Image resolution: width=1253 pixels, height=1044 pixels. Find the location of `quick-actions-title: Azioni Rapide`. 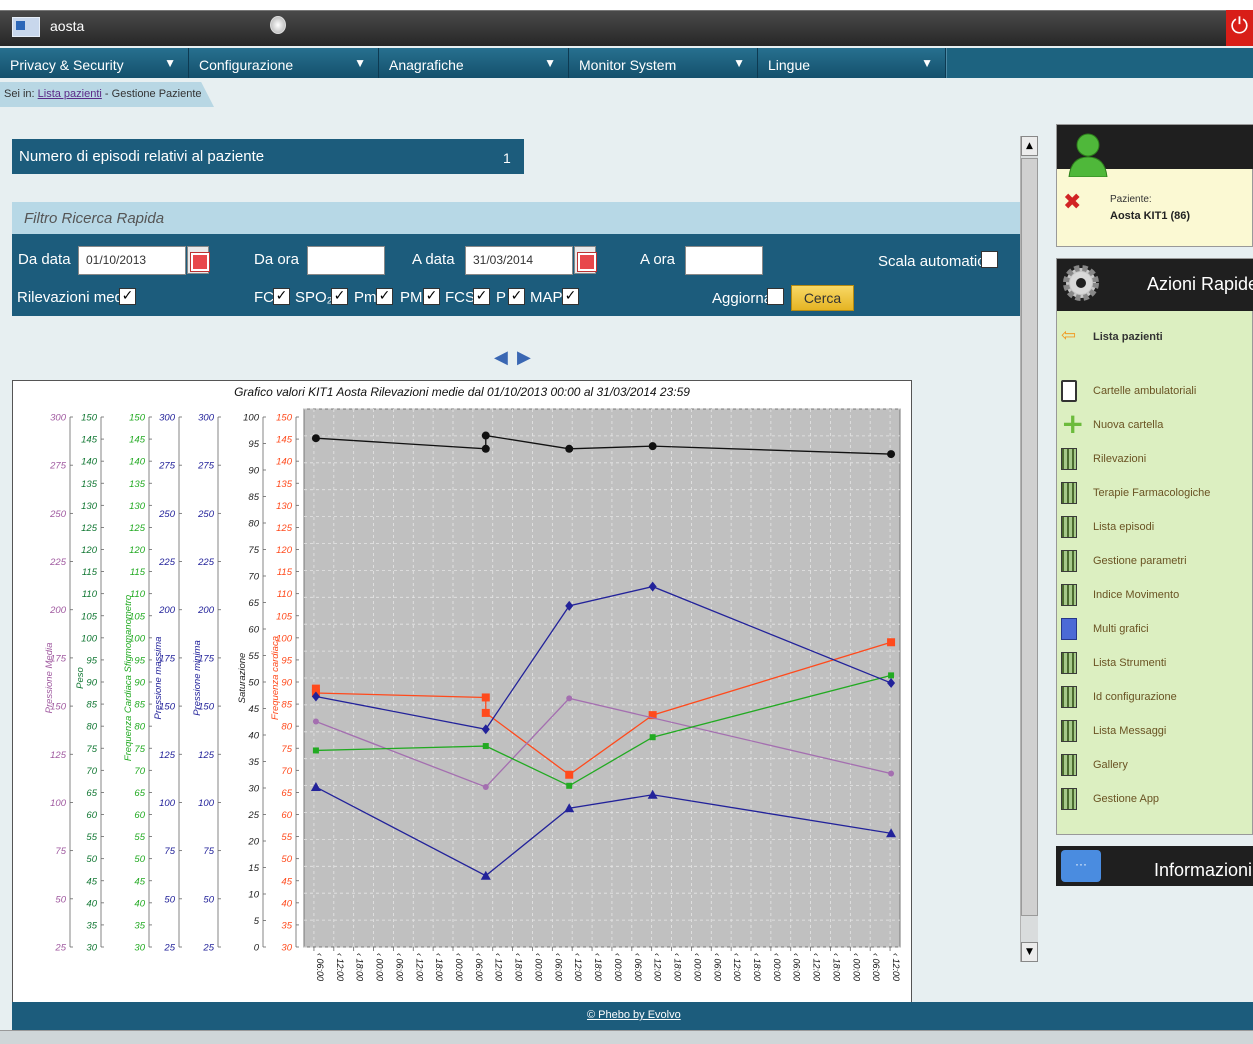

quick-actions-title: Azioni Rapide is located at coordinates (1200, 284).